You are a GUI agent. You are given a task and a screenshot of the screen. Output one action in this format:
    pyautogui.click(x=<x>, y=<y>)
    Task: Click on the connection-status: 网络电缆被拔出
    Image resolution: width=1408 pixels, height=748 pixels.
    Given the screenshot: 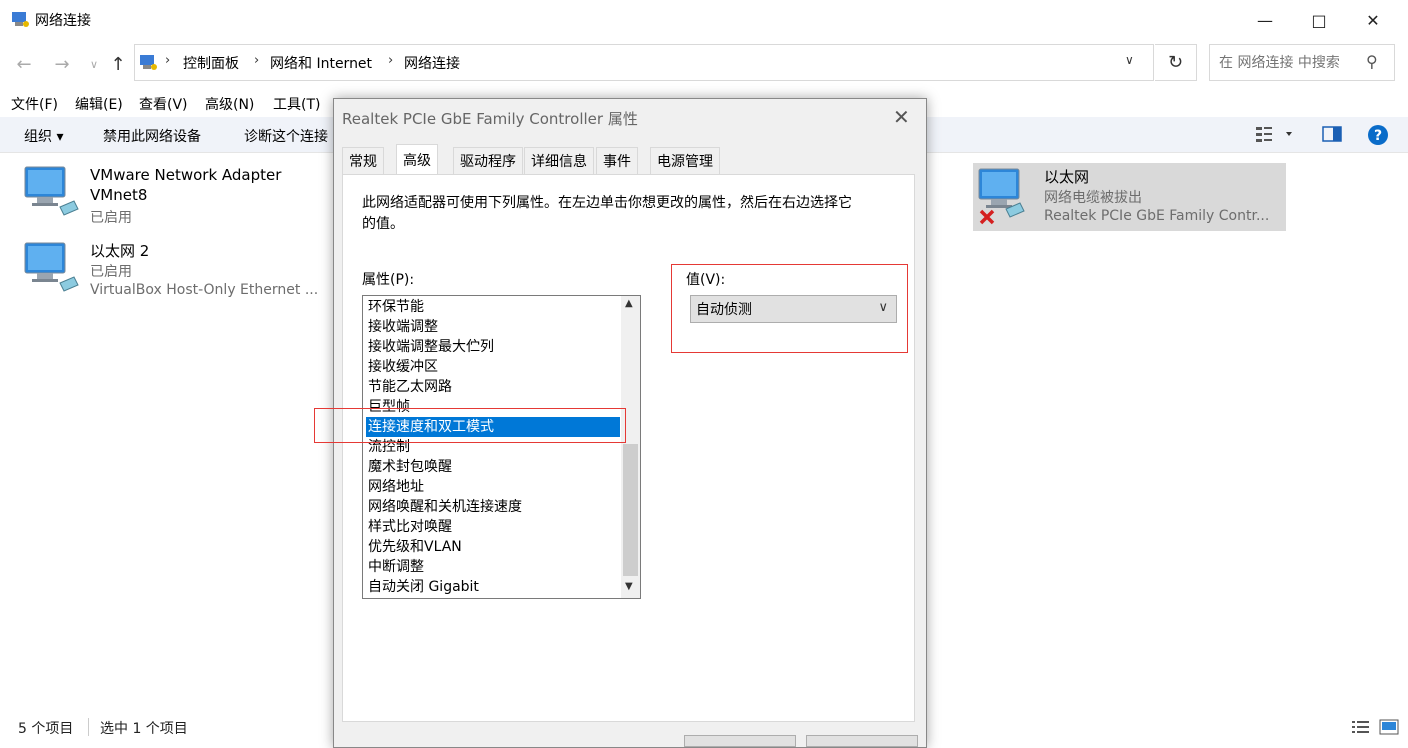 What is the action you would take?
    pyautogui.click(x=1093, y=198)
    